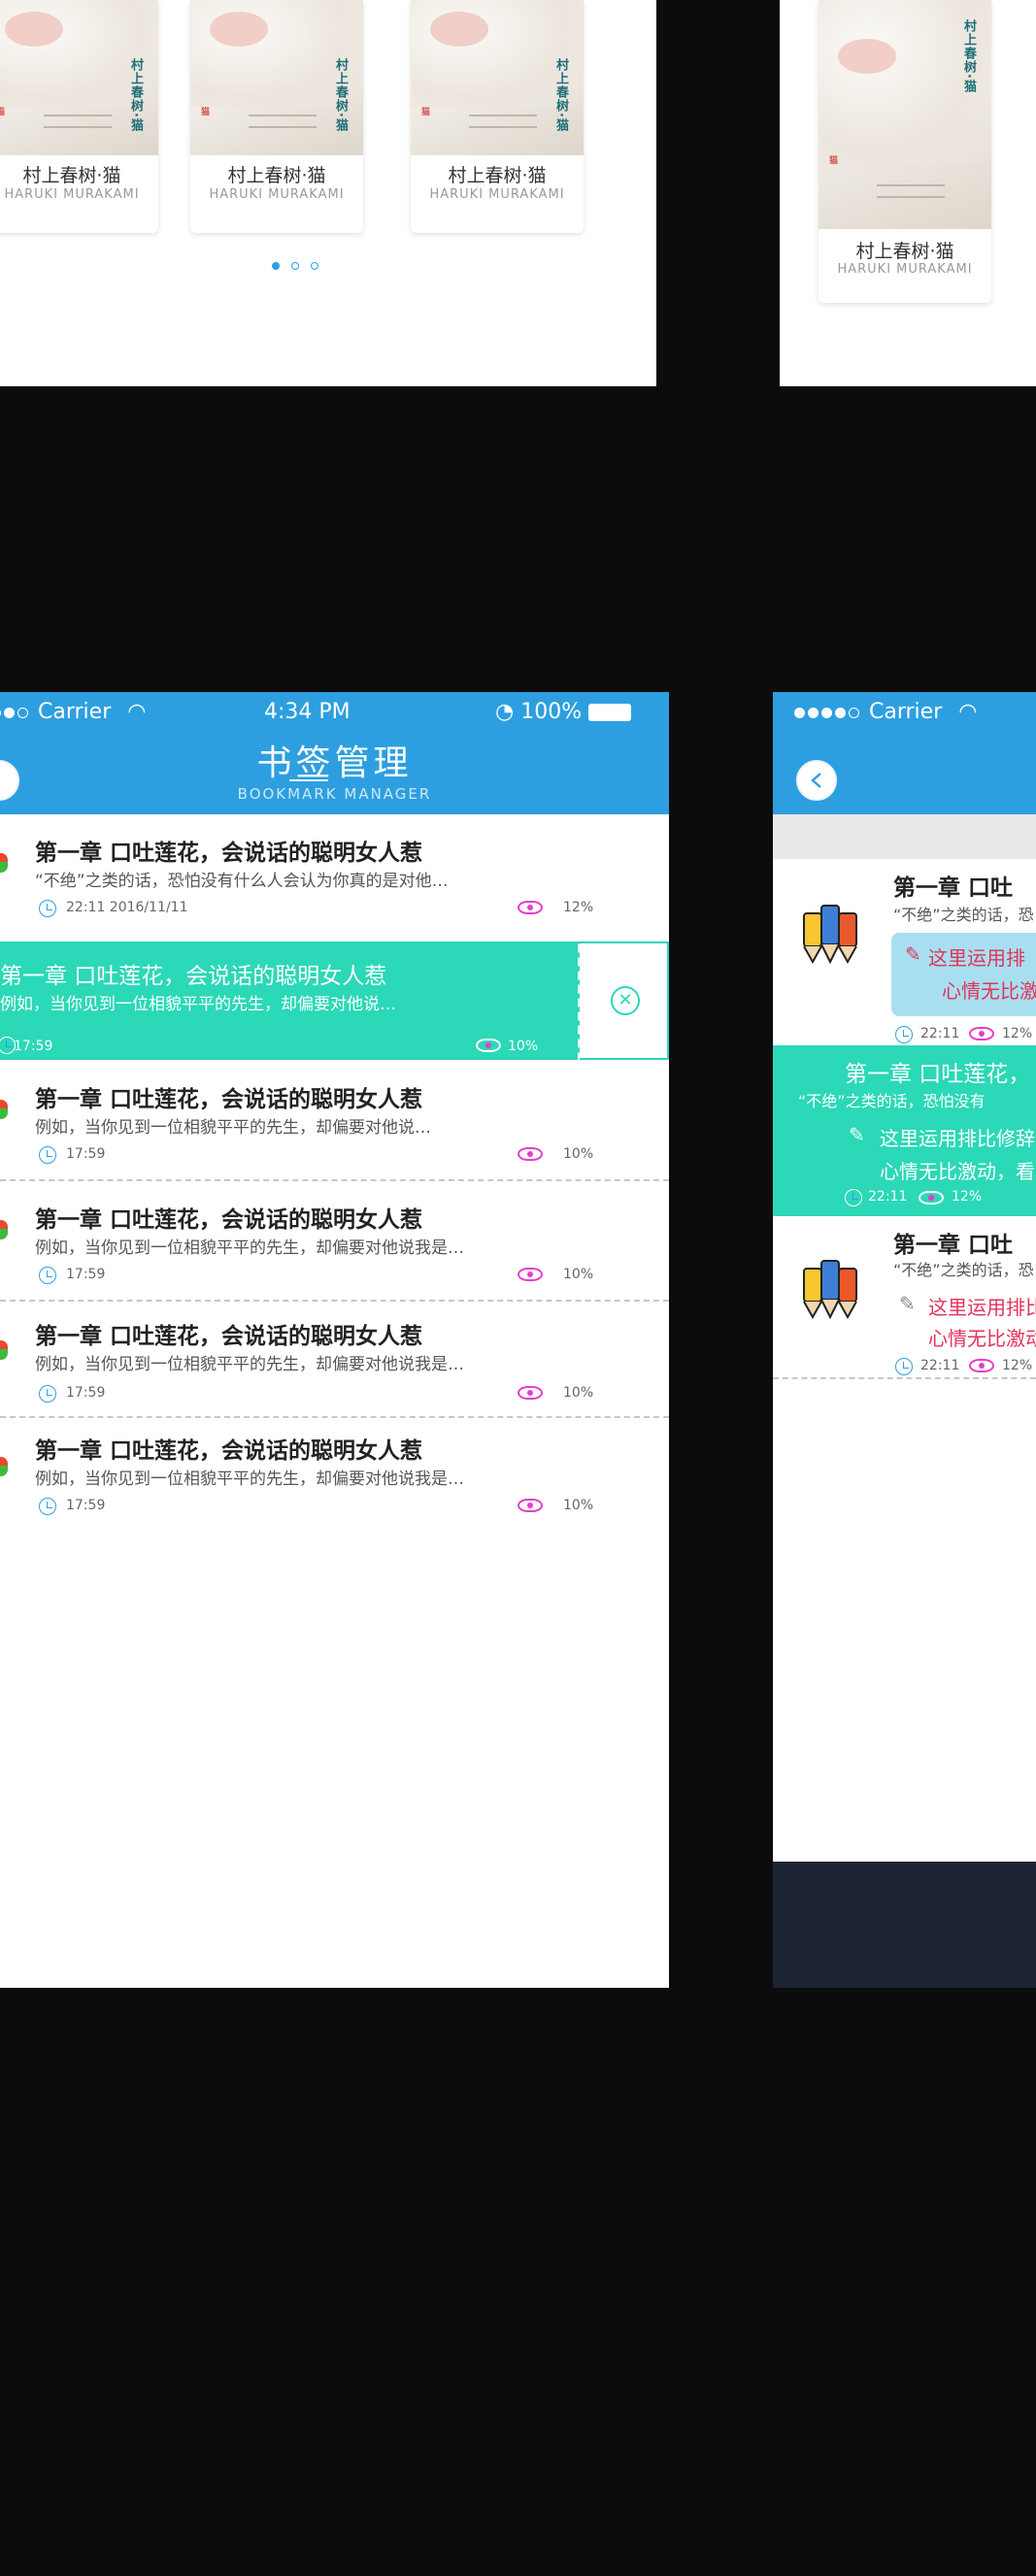 The width and height of the screenshot is (1036, 2576). Describe the element at coordinates (505, 712) in the screenshot. I see `rotation-lock-icon: ◔` at that location.